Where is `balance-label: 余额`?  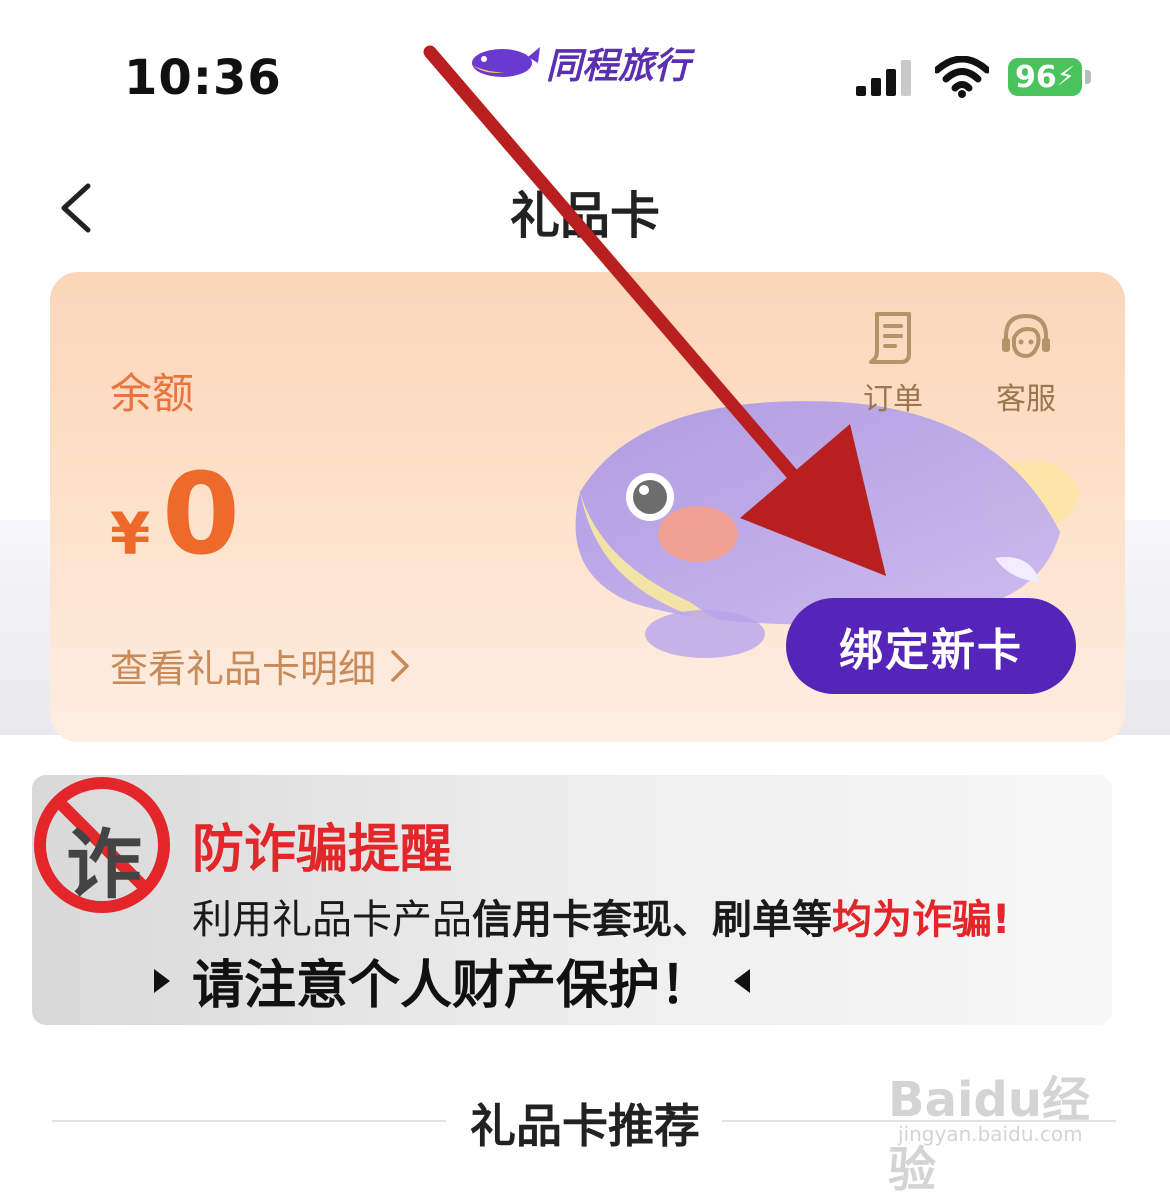
balance-label: 余额 is located at coordinates (152, 393).